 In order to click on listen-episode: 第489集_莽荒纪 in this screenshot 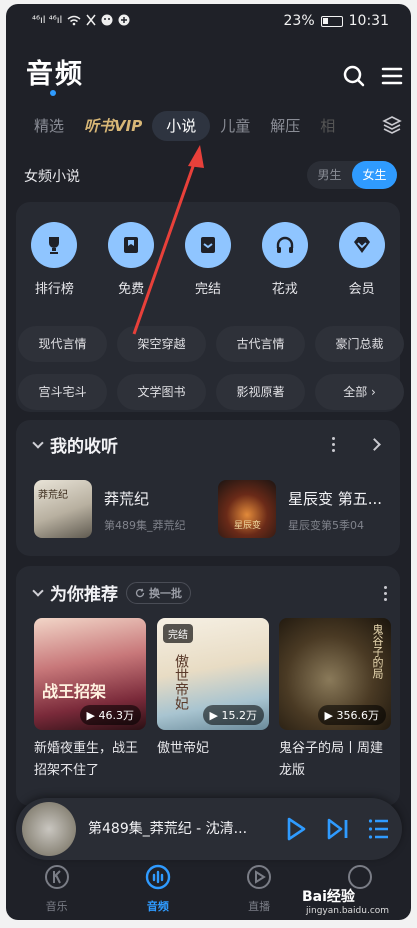, I will do `click(145, 525)`.